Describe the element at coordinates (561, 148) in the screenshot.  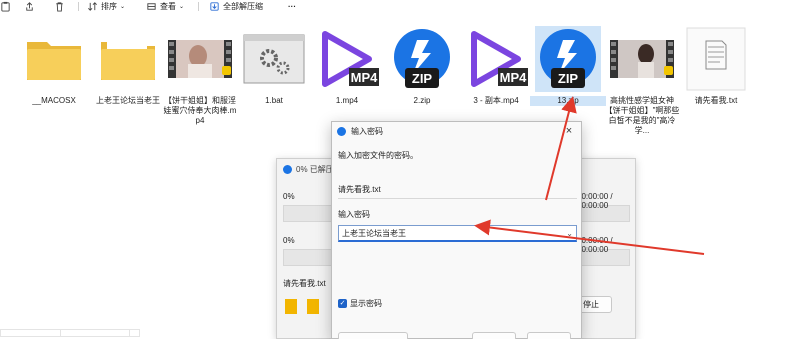
I see `arrow-to-13zip` at that location.